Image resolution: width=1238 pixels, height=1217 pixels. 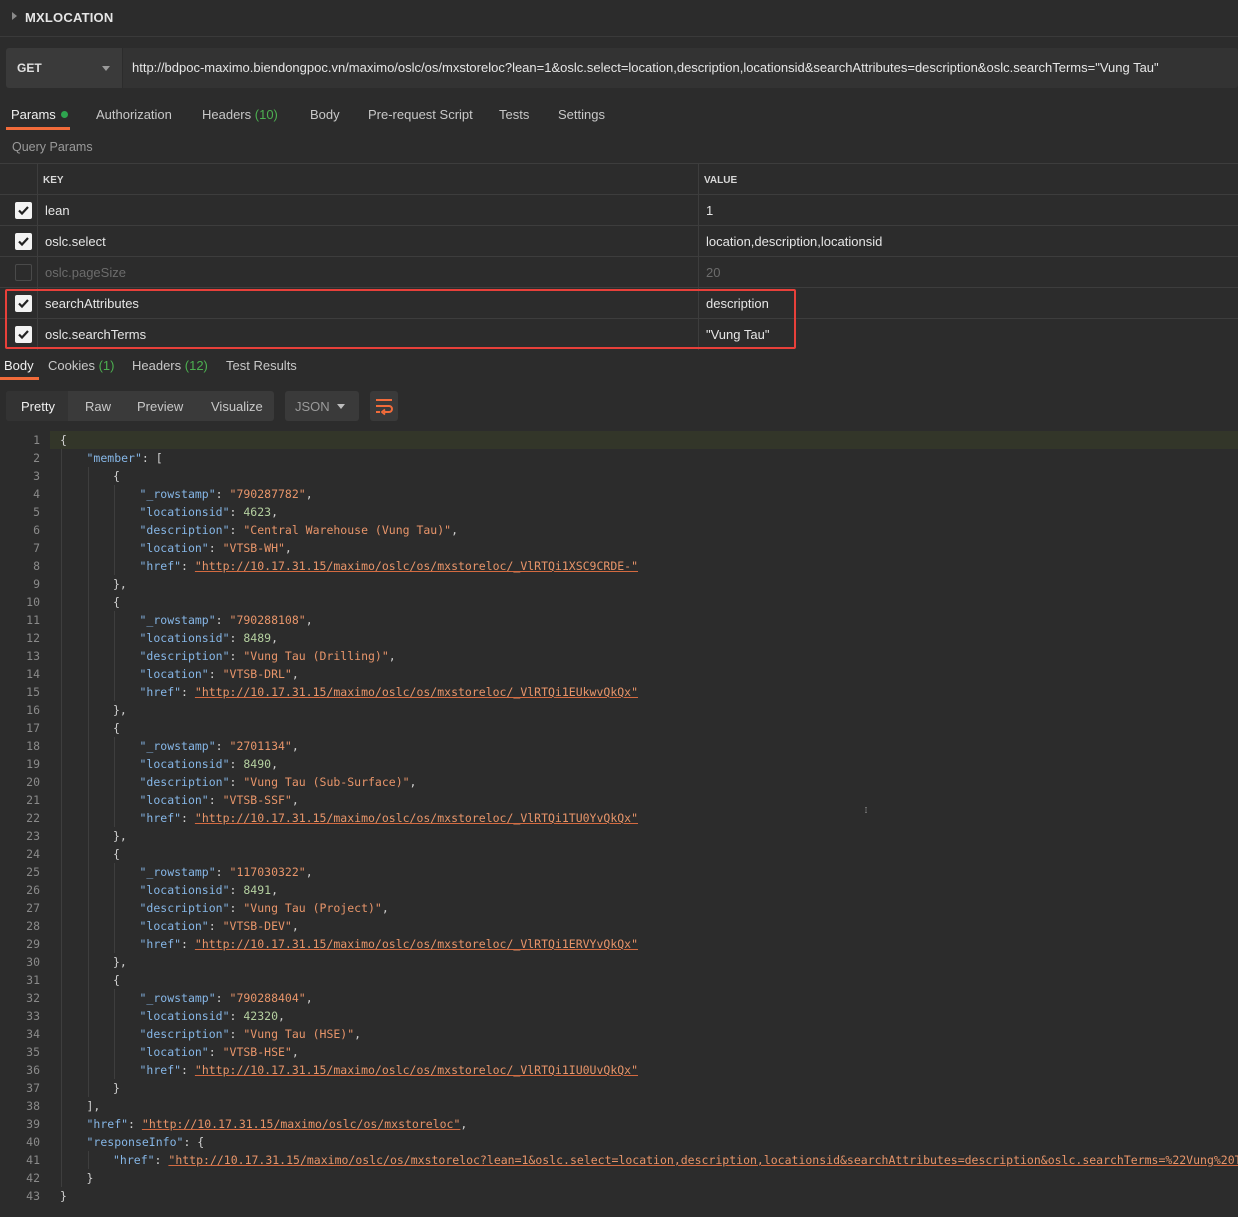 I want to click on line-number: 20, so click(x=33, y=782).